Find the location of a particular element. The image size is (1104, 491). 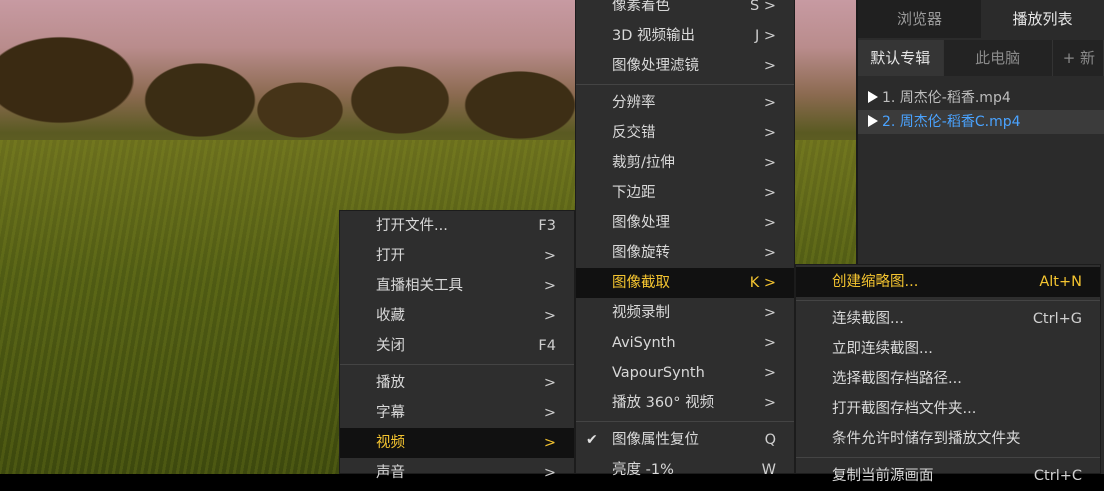

playlist-item: 1. 周杰伦-稻香.mp4 is located at coordinates (981, 98).